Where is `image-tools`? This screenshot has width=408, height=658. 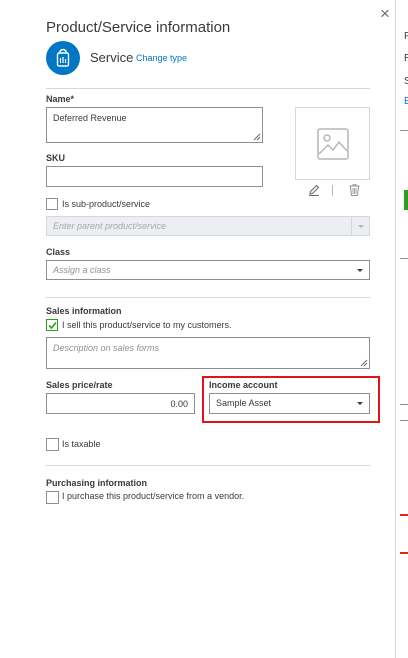
image-tools is located at coordinates (338, 191).